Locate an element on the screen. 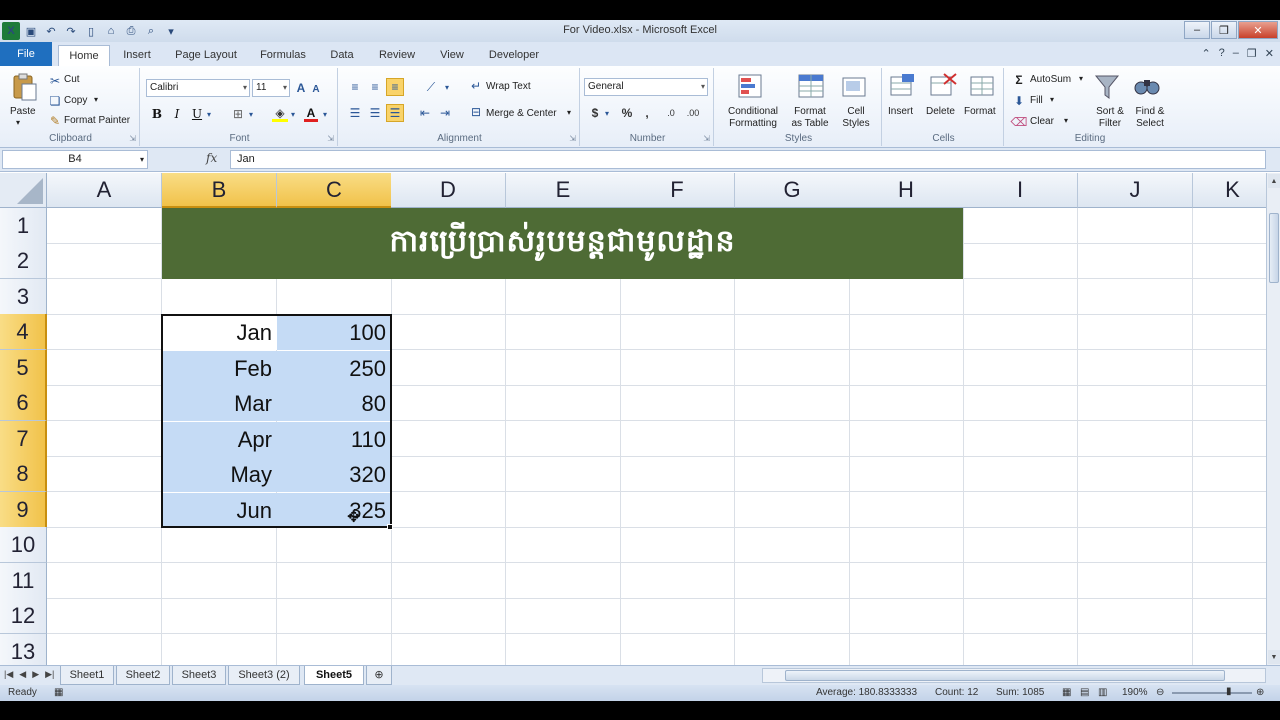 This screenshot has width=1280, height=720. format-painter-icon: ✎ is located at coordinates (55, 121).